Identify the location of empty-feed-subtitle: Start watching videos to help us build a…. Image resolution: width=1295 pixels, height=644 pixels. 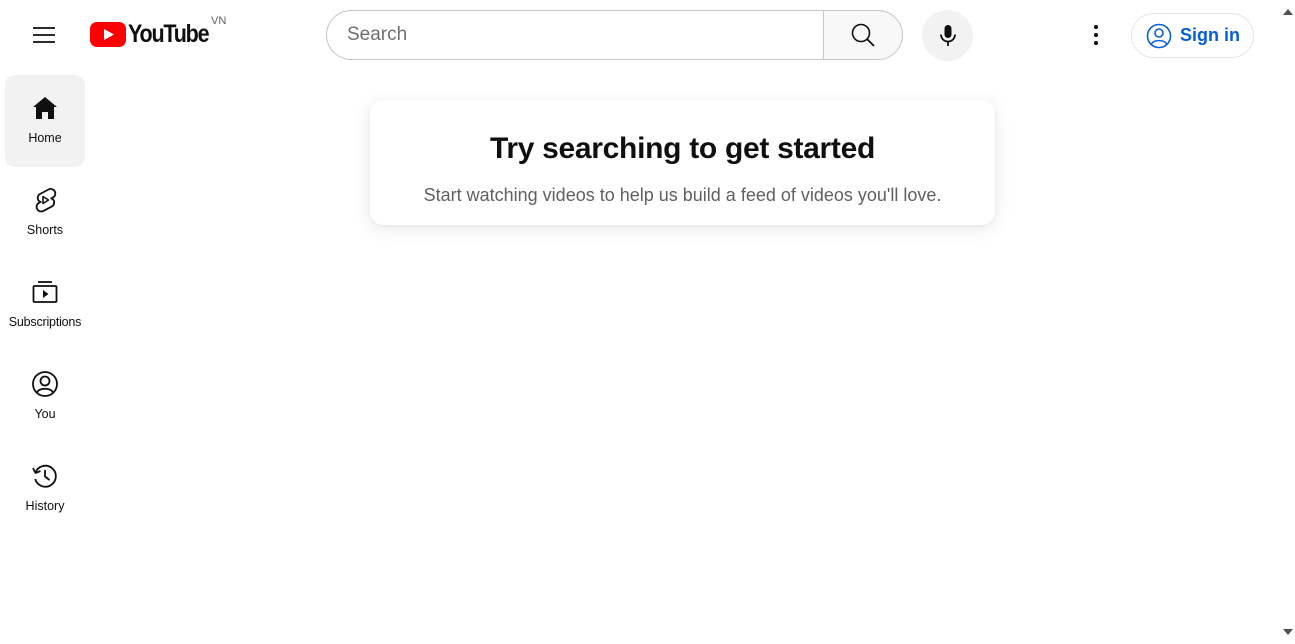
(682, 195).